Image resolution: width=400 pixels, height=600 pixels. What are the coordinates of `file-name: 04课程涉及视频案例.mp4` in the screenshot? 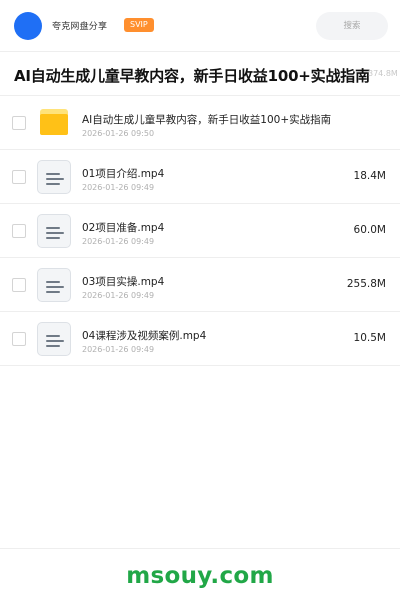 It's located at (144, 335).